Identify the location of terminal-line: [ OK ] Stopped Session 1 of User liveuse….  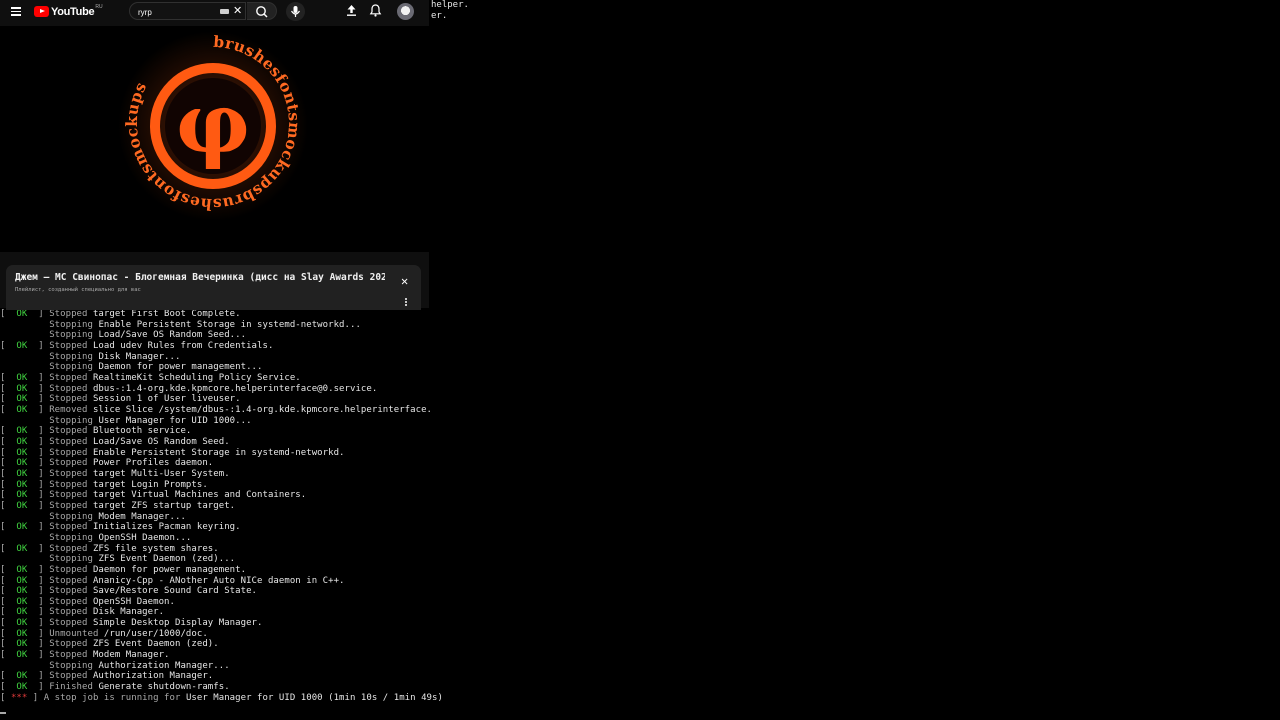
(120, 399).